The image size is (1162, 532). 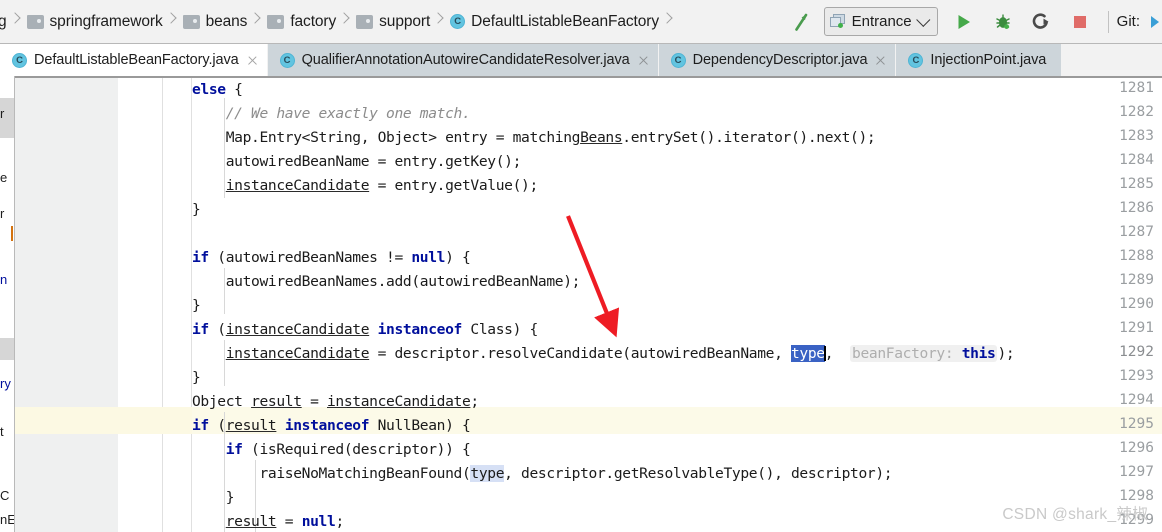 I want to click on breadcrumb-item-springframework: springframework, so click(x=94, y=21).